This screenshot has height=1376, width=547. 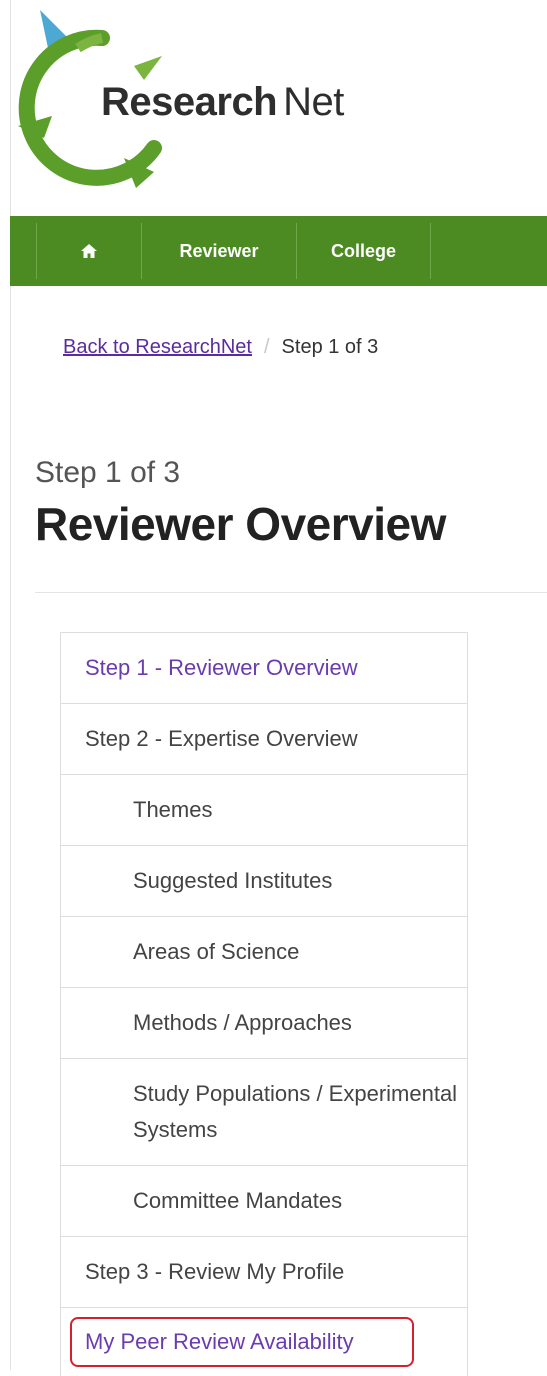 What do you see at coordinates (264, 1023) in the screenshot?
I see `substep-methods-approaches: Methods / Approaches` at bounding box center [264, 1023].